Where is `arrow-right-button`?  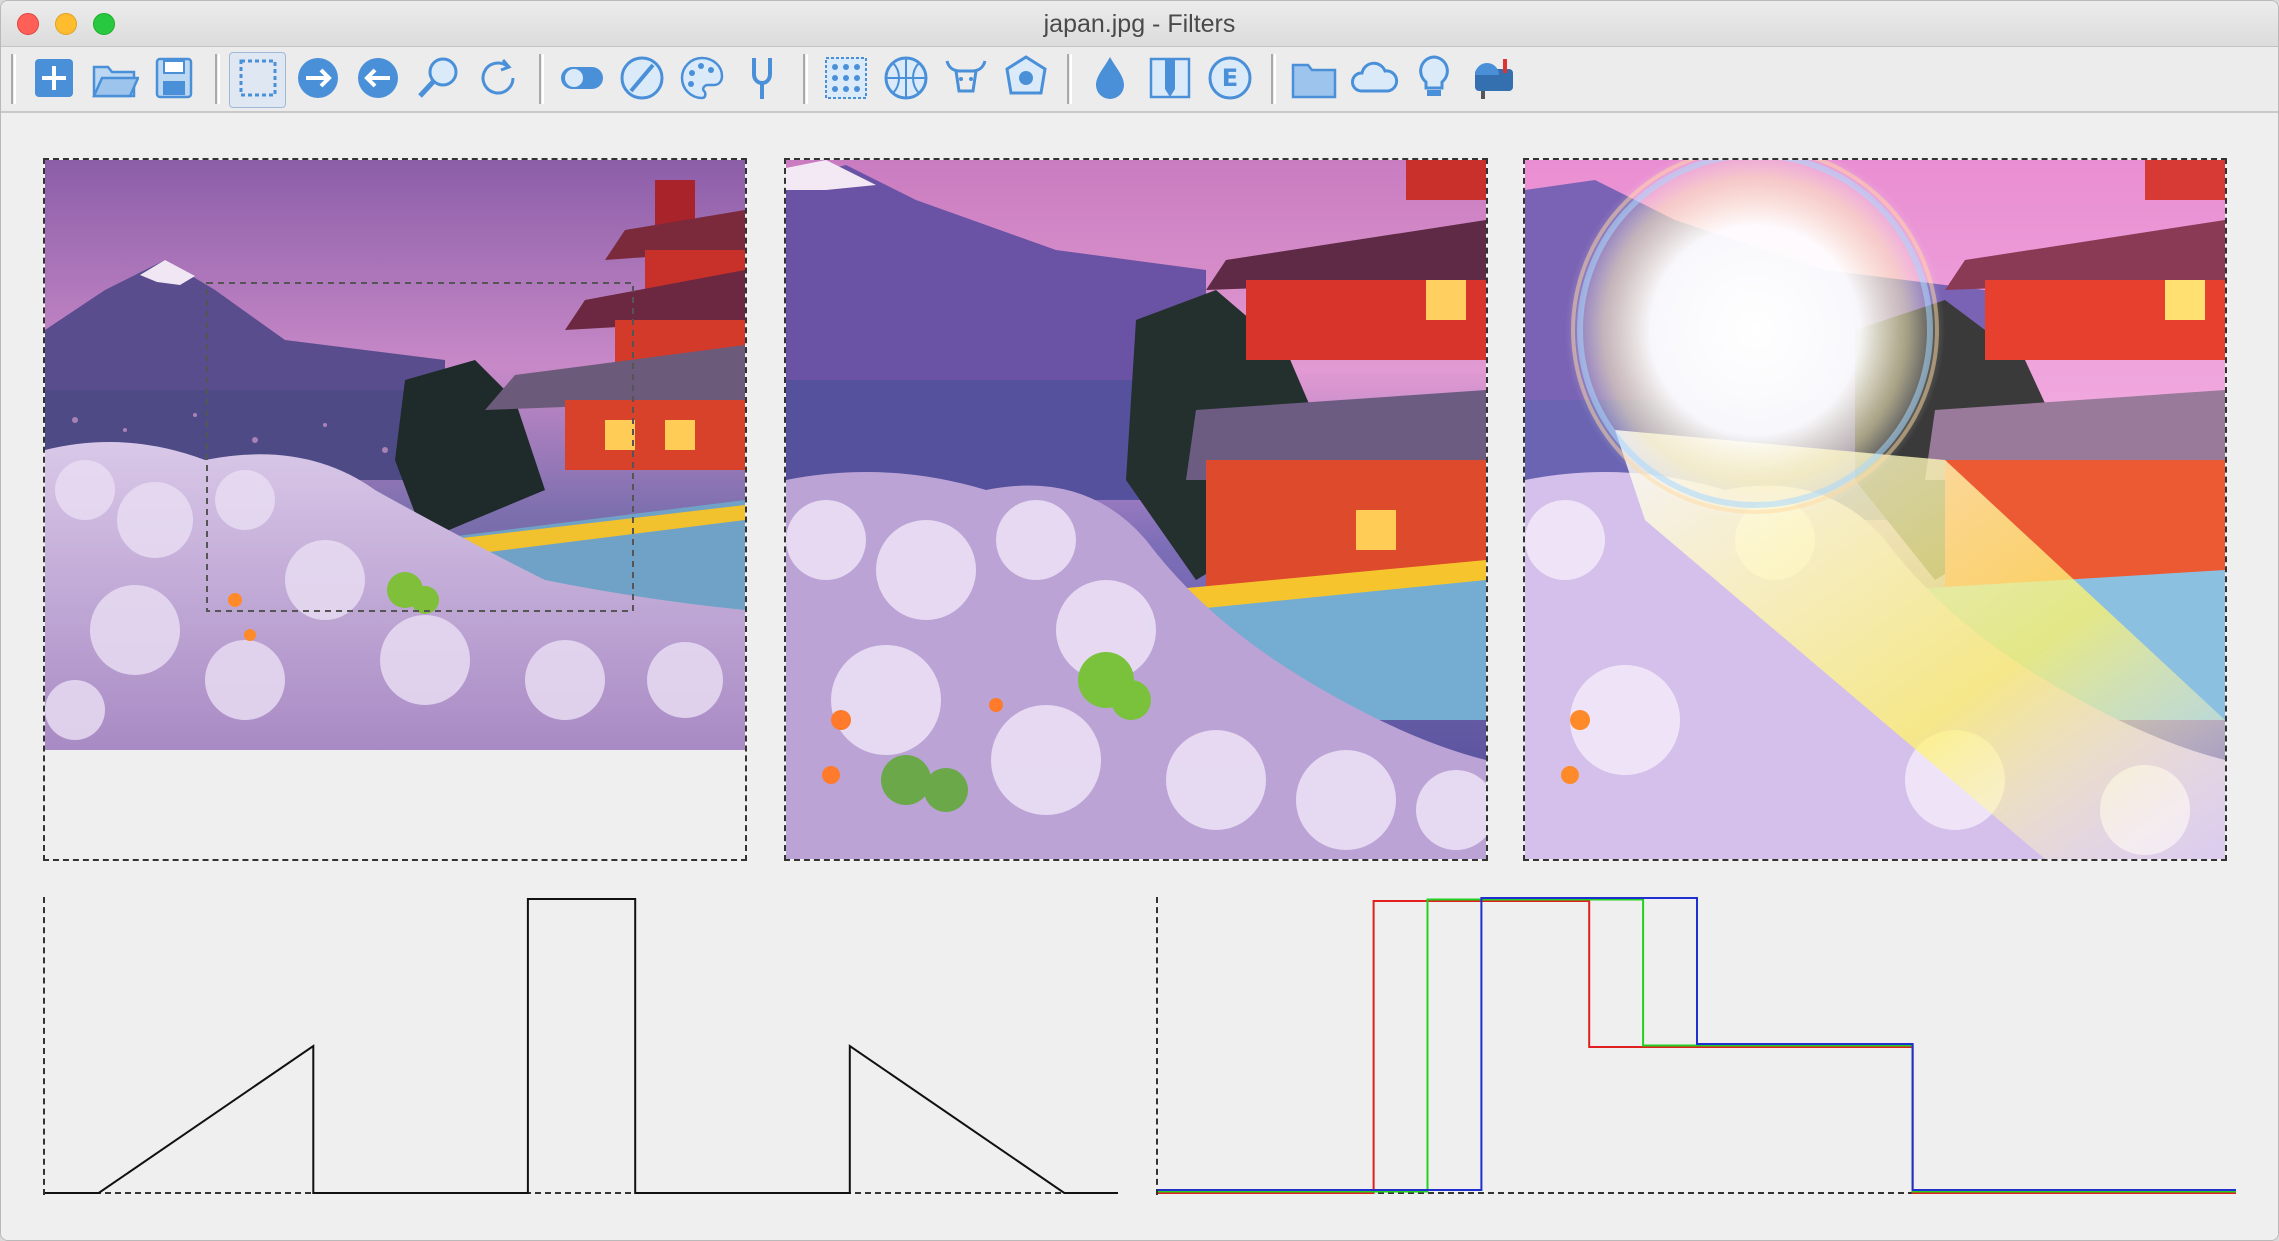 arrow-right-button is located at coordinates (317, 80).